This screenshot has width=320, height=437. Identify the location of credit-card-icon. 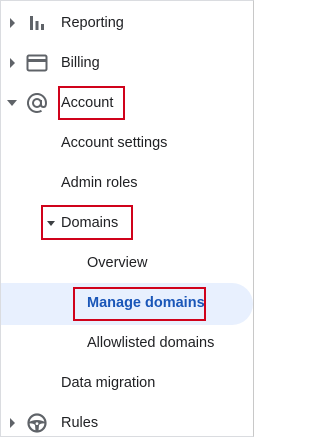
(37, 63).